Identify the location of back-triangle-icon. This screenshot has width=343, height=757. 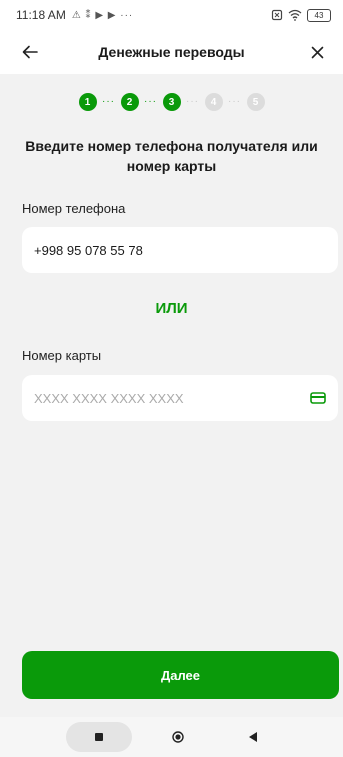
(253, 737).